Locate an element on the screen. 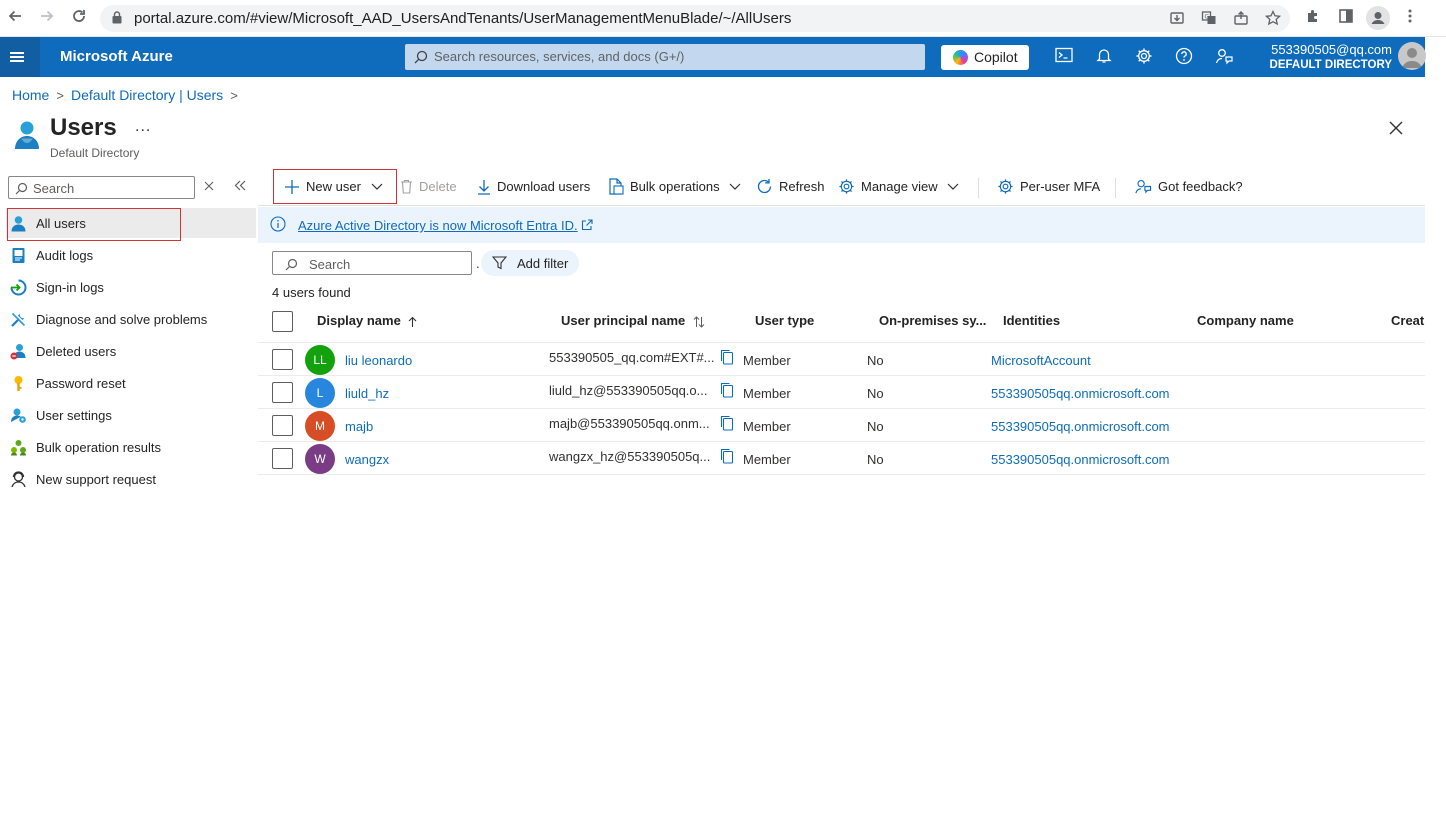 The width and height of the screenshot is (1446, 817). help-icon is located at coordinates (1184, 57).